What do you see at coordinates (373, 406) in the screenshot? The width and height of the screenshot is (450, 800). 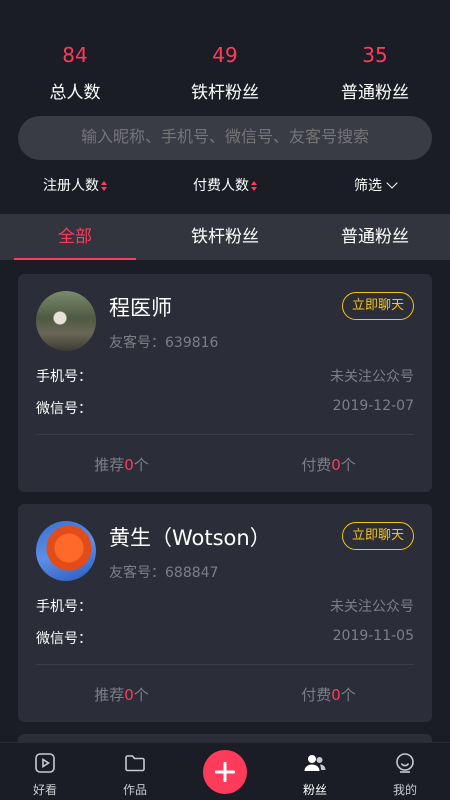 I see `join-date: 2019-12-07` at bounding box center [373, 406].